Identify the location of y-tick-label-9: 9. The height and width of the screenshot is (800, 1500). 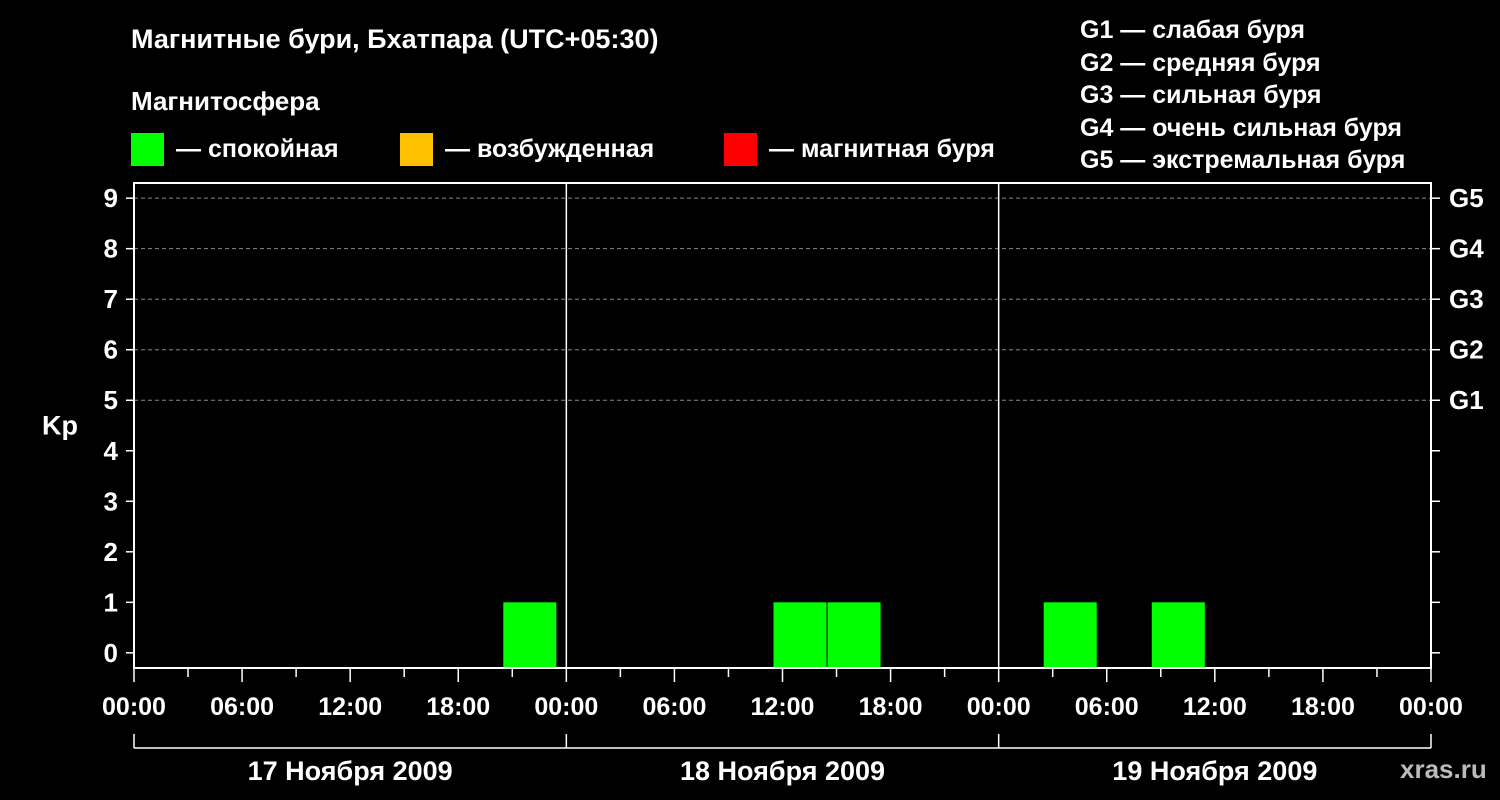
(111, 198).